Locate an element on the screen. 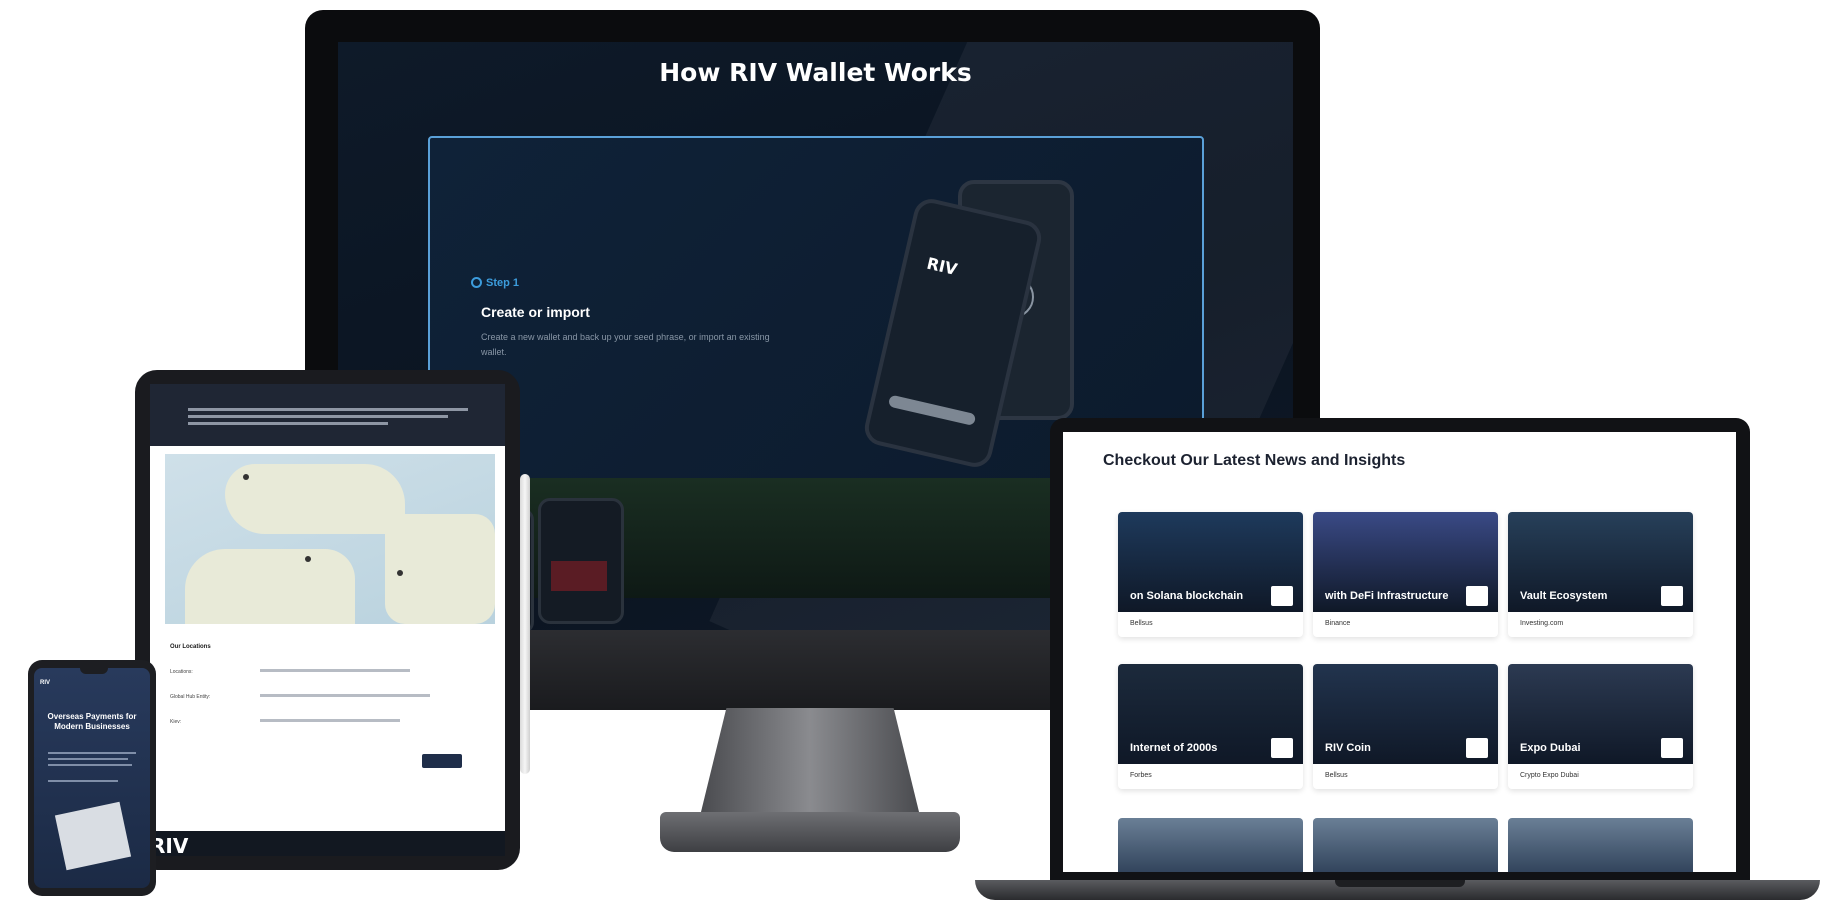 Image resolution: width=1825 pixels, height=901 pixels. step-label: Step 1 is located at coordinates (503, 283).